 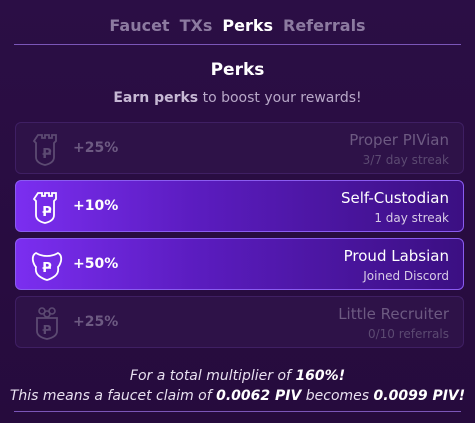 I want to click on page-subtitle: Earn perks to boost your rewards!, so click(x=237, y=98).